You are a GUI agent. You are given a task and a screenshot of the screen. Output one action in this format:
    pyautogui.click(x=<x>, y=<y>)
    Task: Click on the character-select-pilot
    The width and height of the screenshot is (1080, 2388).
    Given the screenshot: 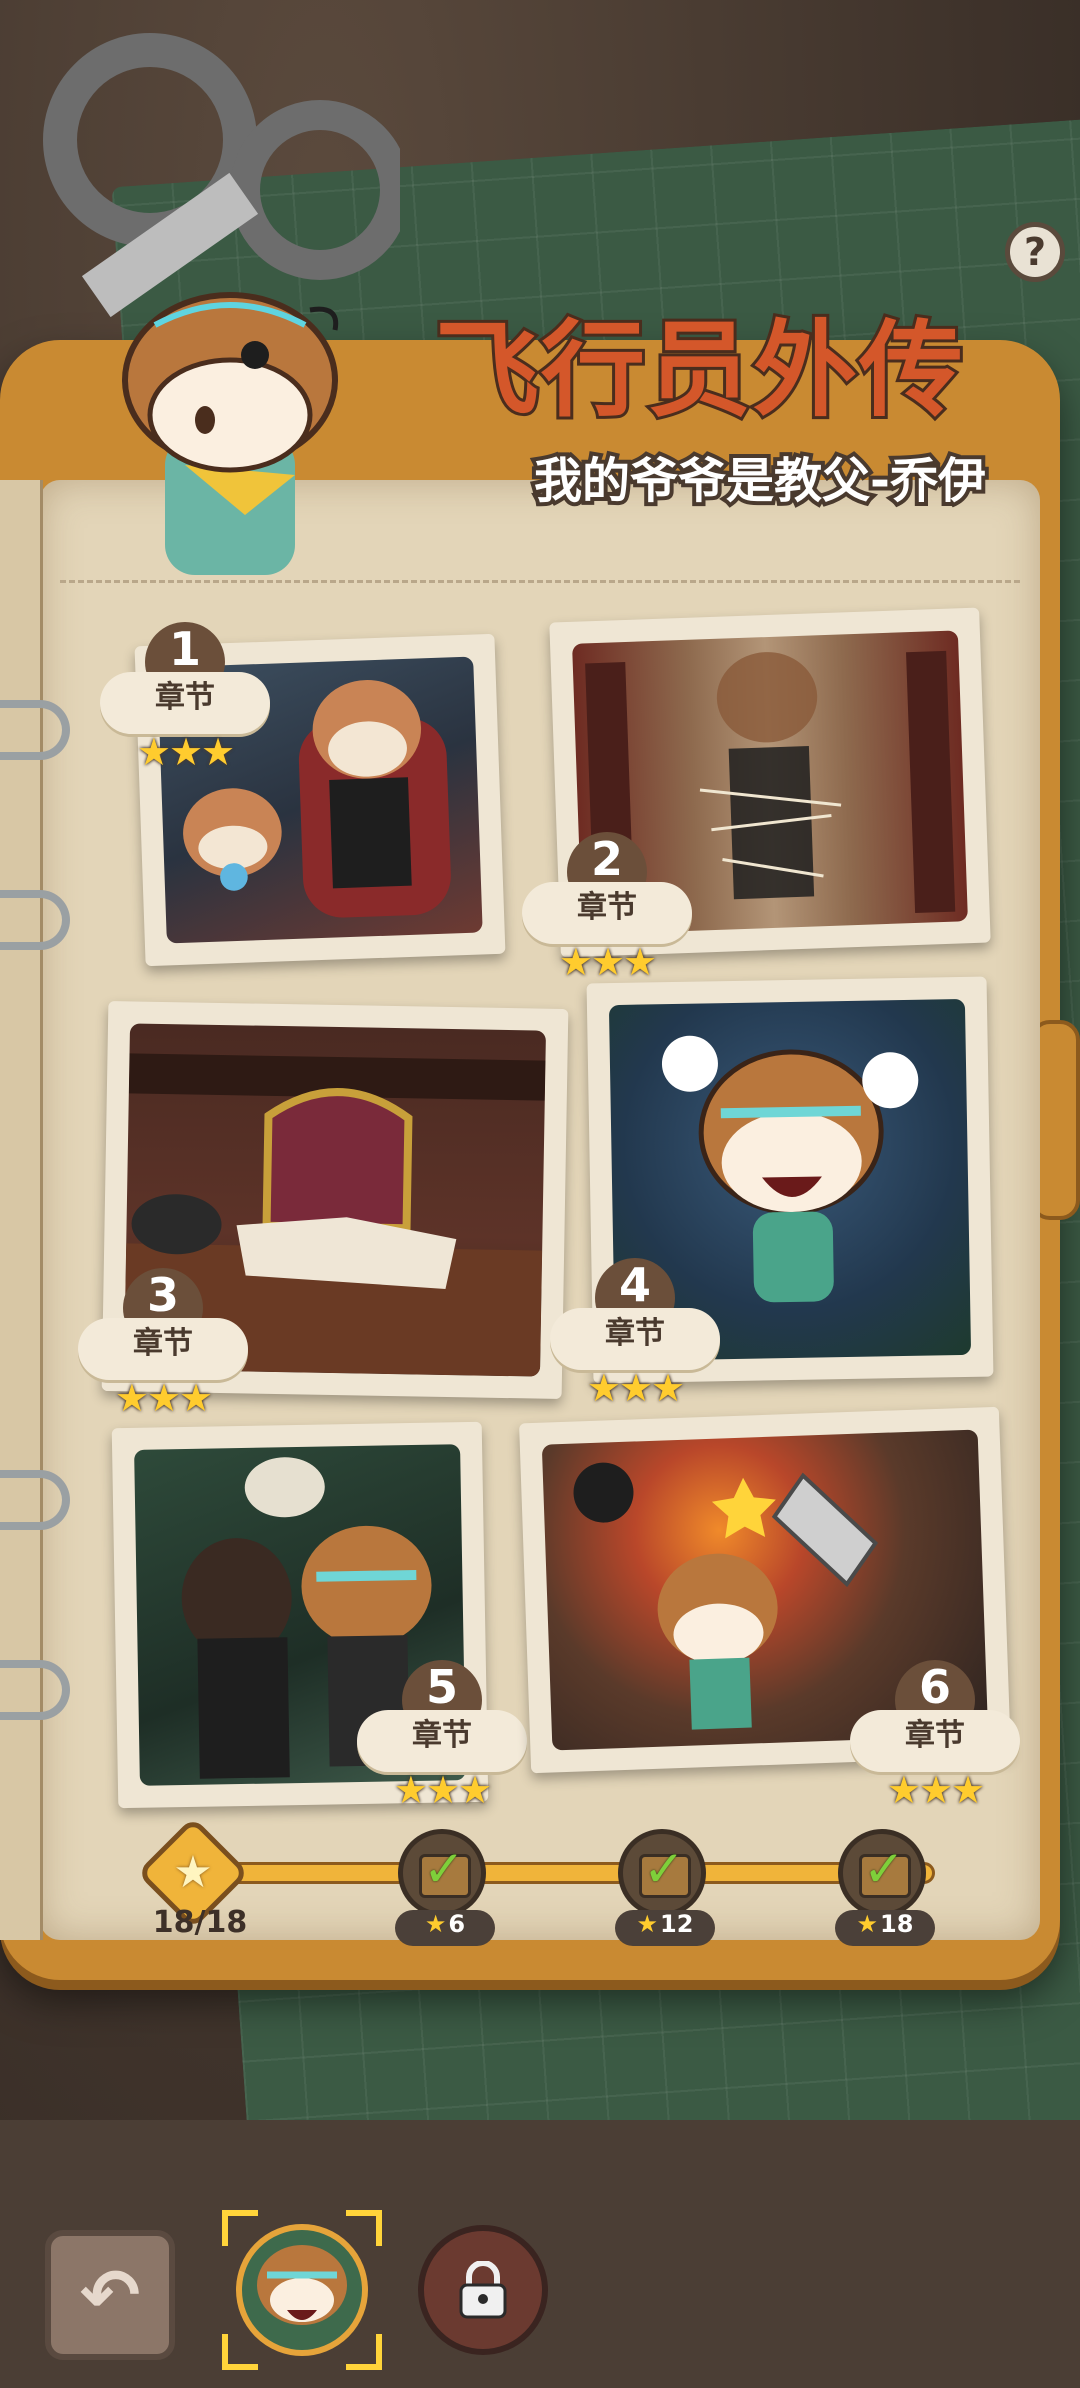 What is the action you would take?
    pyautogui.click(x=302, y=2290)
    